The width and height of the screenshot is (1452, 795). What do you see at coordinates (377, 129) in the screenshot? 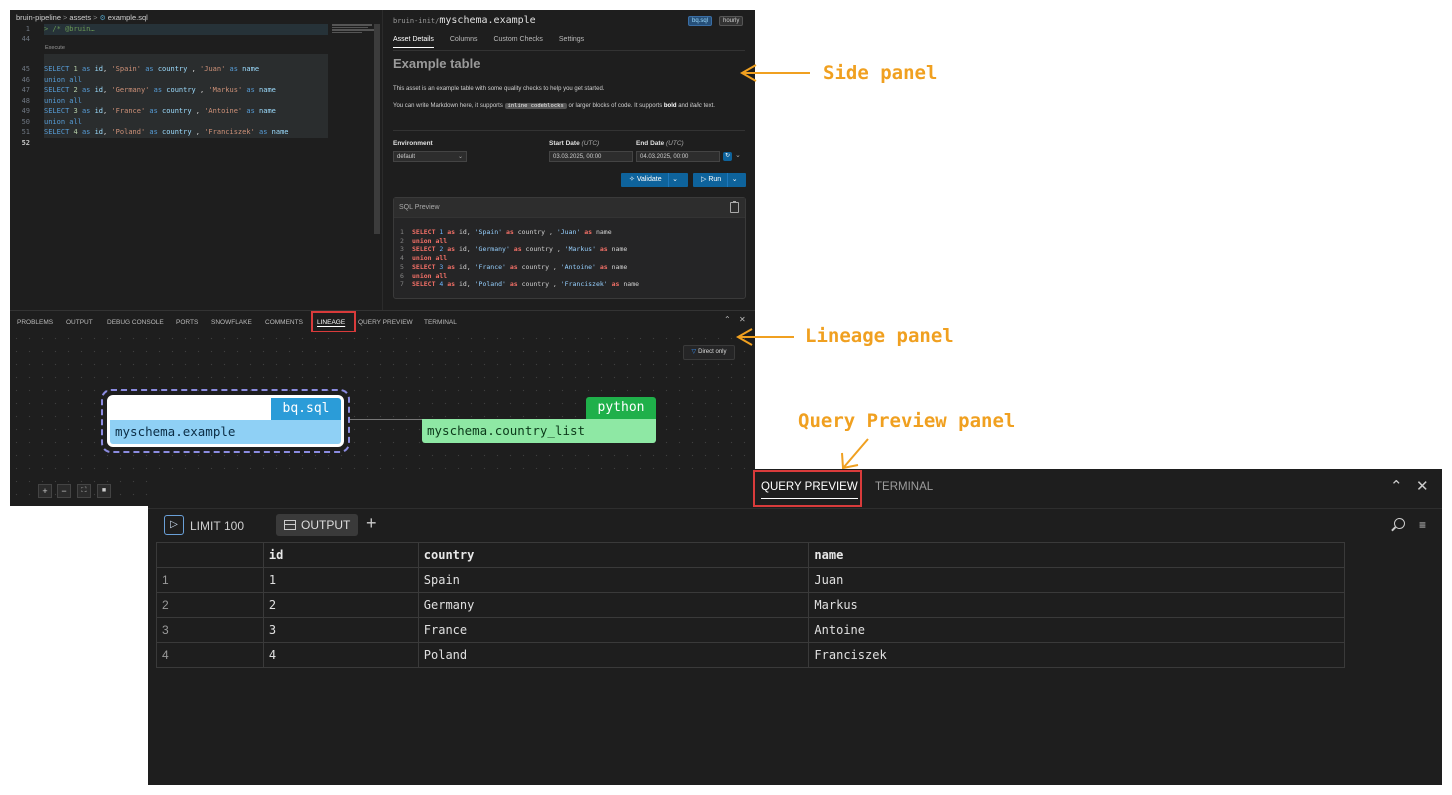
I see `editor-scrollbar` at bounding box center [377, 129].